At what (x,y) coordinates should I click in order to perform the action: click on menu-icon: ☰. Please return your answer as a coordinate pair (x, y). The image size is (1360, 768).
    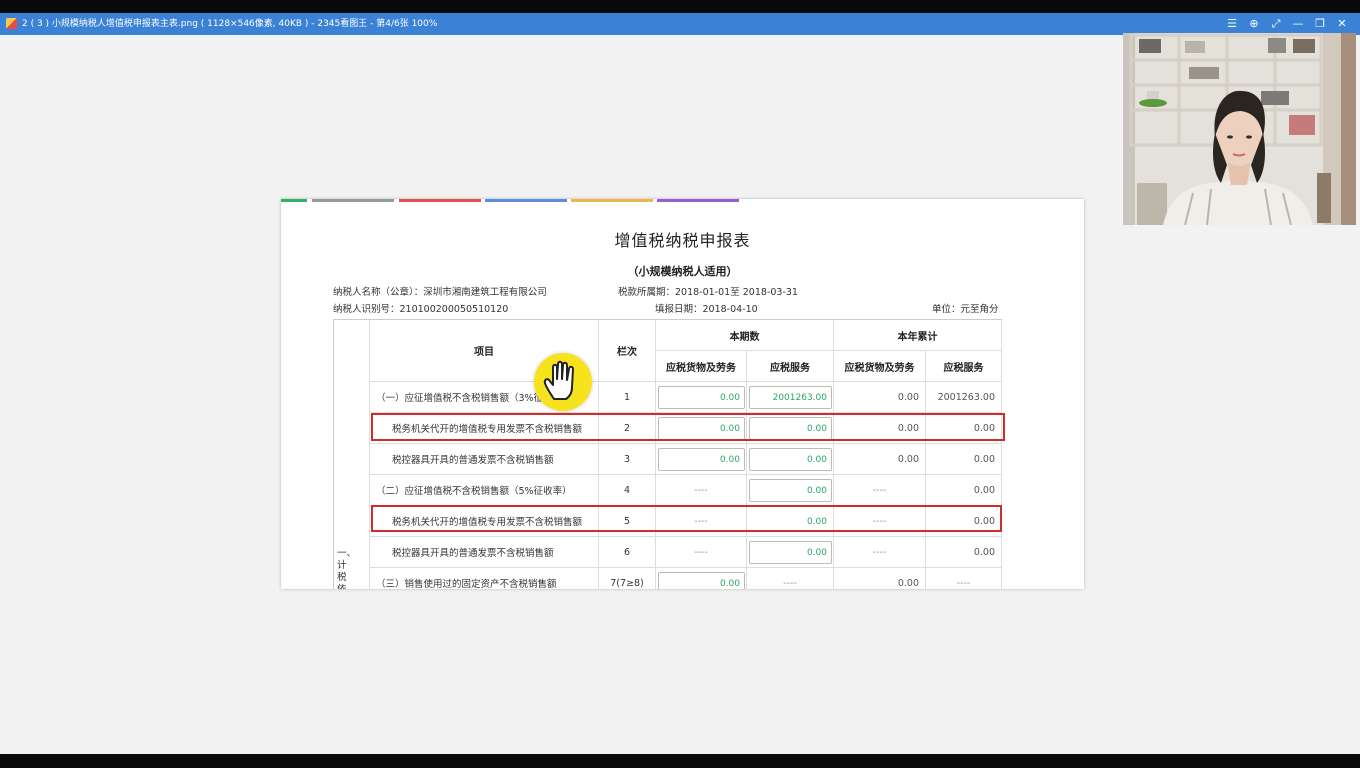
    Looking at the image, I should click on (1232, 24).